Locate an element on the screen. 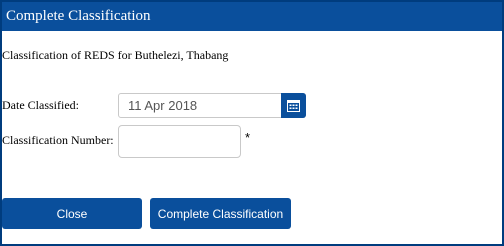  complete-classification-button: Complete Classification is located at coordinates (220, 213).